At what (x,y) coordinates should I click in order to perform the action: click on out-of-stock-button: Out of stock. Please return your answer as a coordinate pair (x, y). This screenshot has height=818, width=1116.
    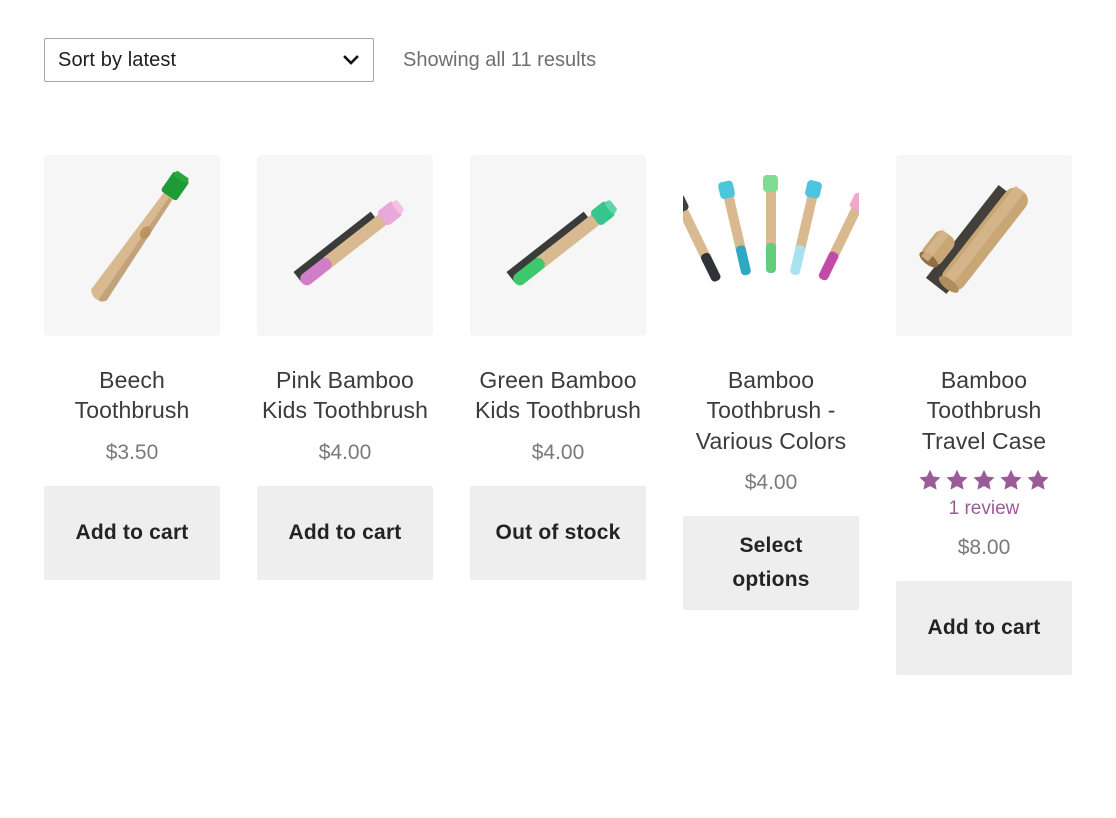
    Looking at the image, I should click on (558, 532).